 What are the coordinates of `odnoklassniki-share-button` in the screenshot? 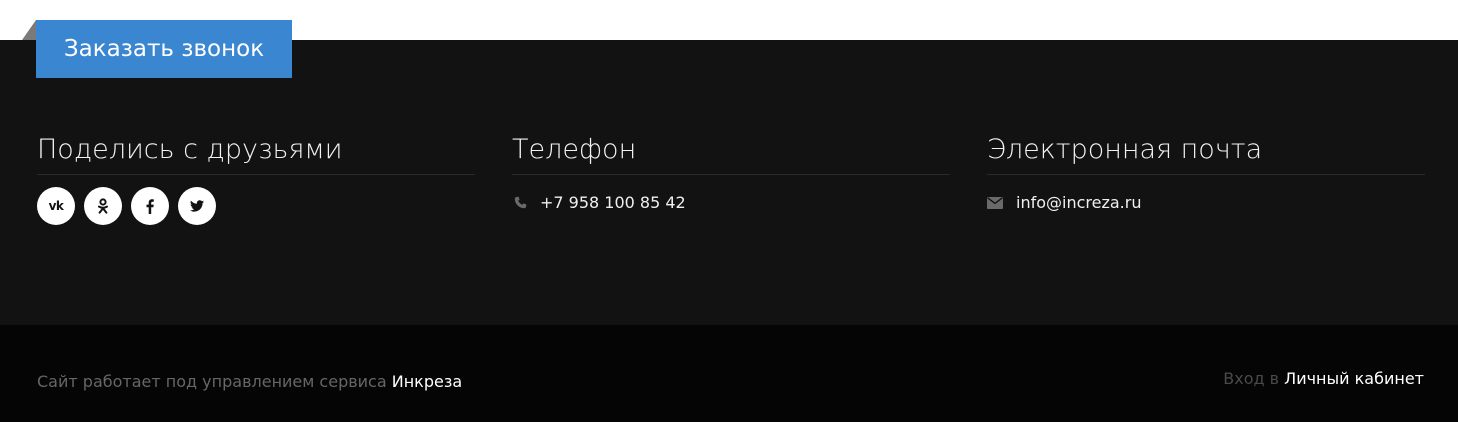 It's located at (103, 206).